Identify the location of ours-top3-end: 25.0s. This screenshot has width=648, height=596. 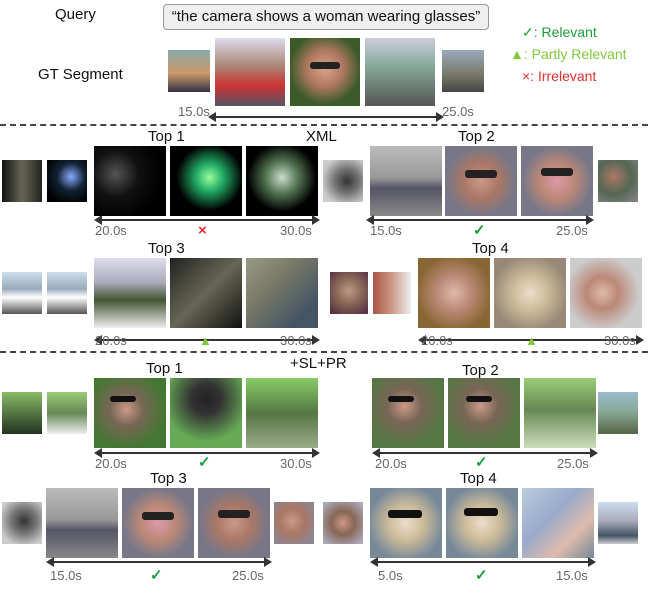
(248, 575).